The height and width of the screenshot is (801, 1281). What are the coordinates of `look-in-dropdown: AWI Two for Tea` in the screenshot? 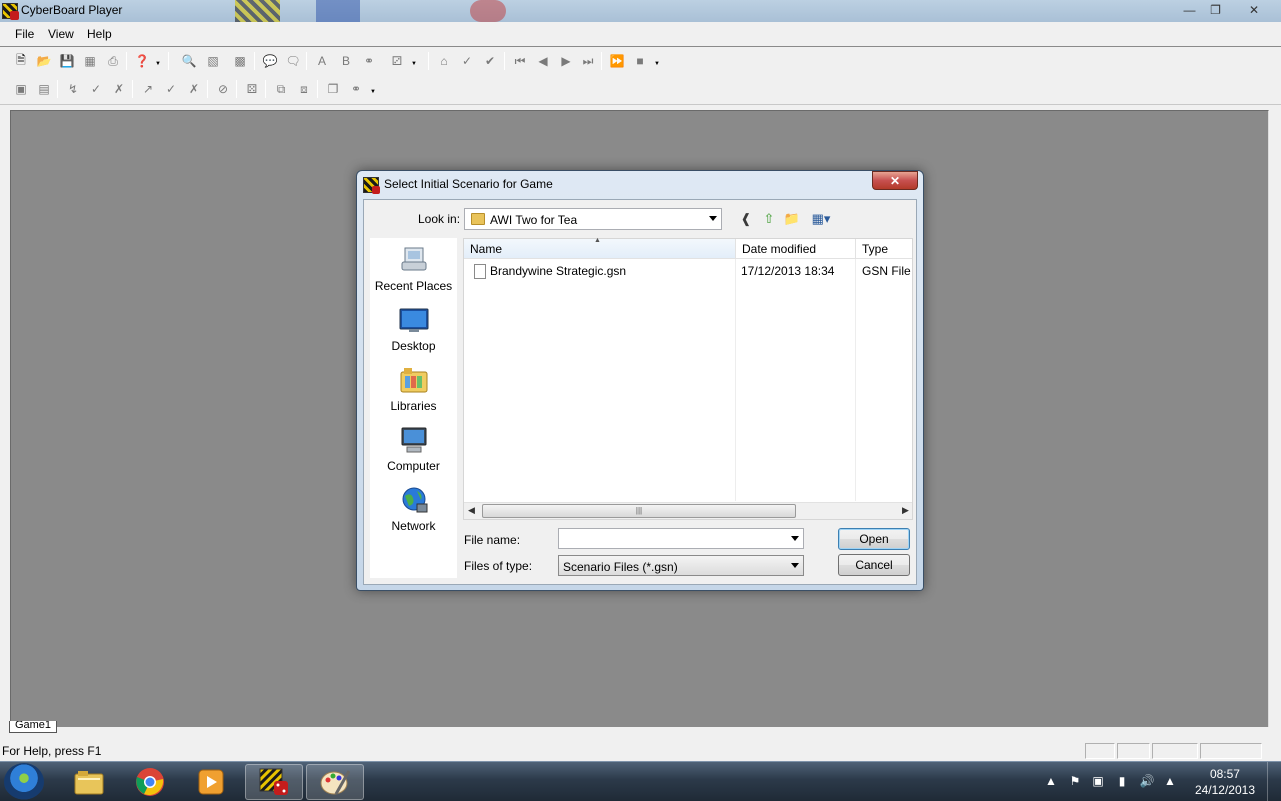 It's located at (593, 219).